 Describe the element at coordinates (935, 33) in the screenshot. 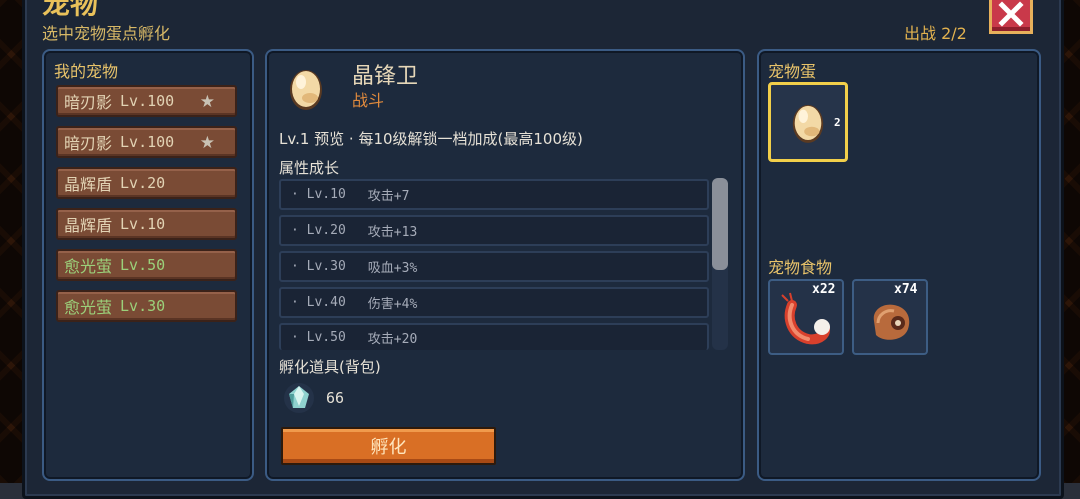

I see `deploy-count: 出战 2/2` at that location.